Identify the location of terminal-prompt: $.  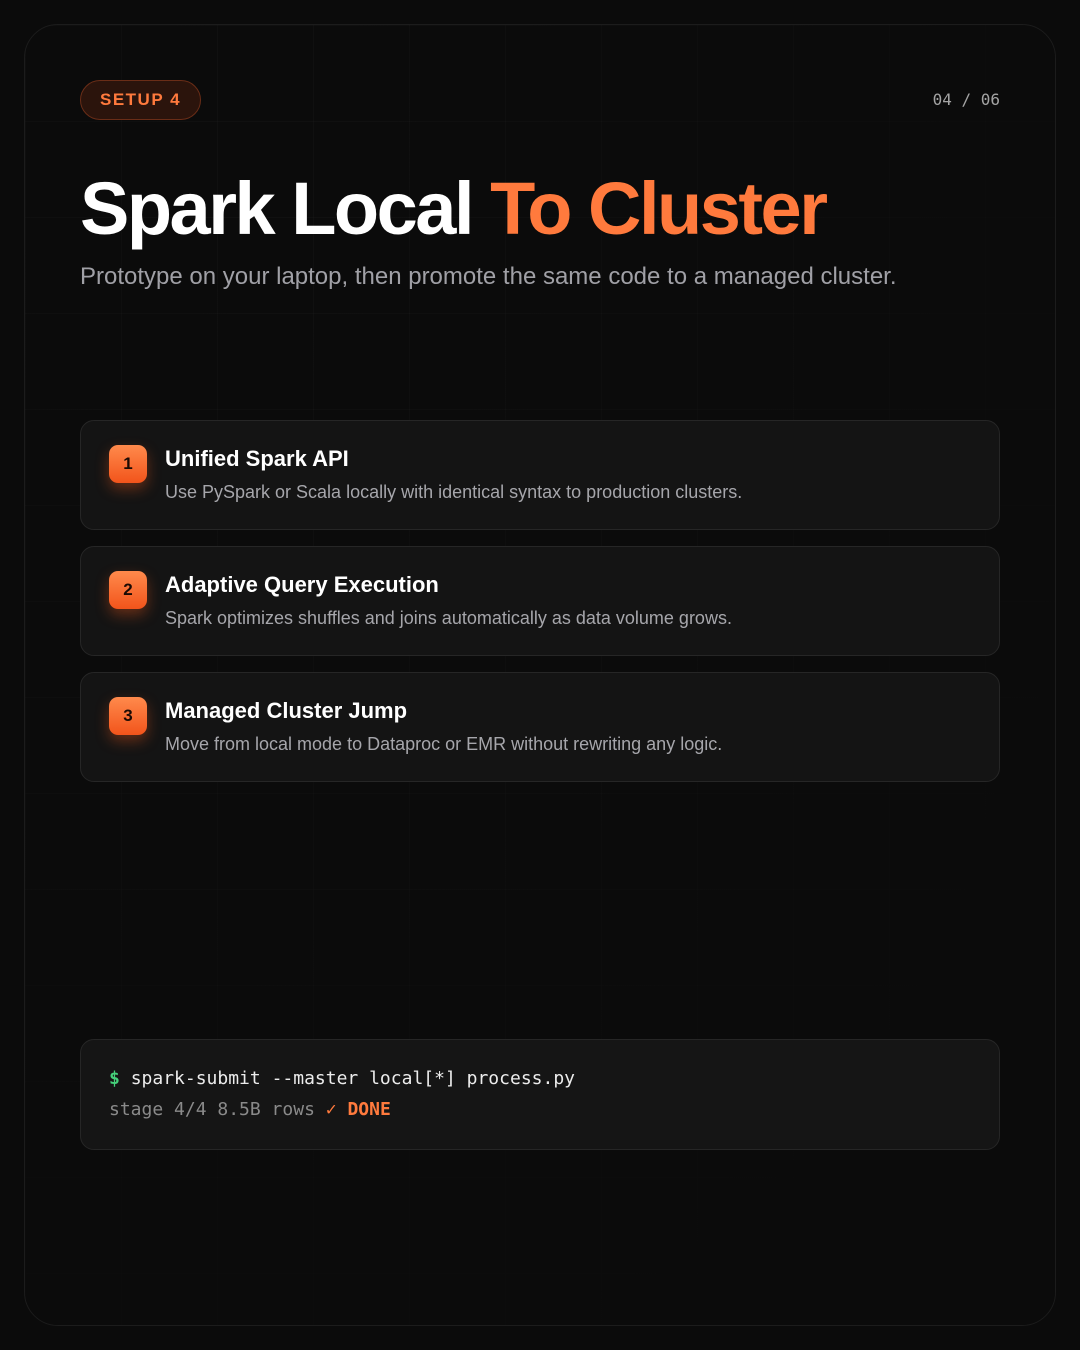
(114, 1078).